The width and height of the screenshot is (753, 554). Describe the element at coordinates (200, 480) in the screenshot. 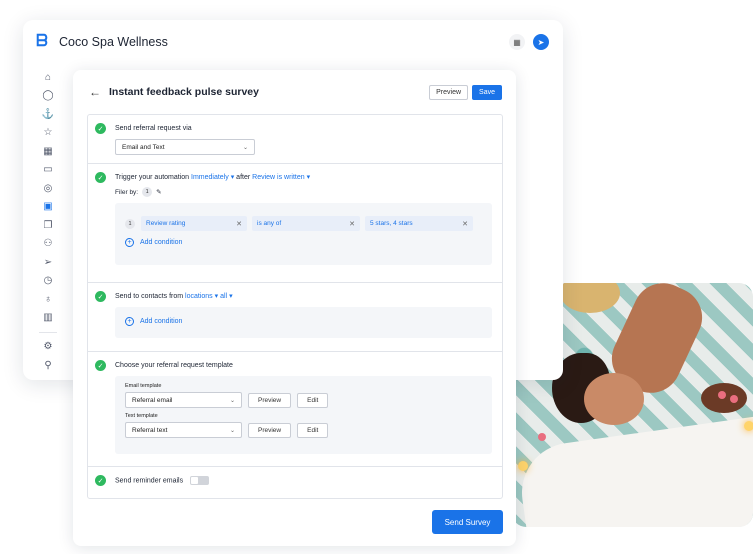

I see `reminder-toggle` at that location.